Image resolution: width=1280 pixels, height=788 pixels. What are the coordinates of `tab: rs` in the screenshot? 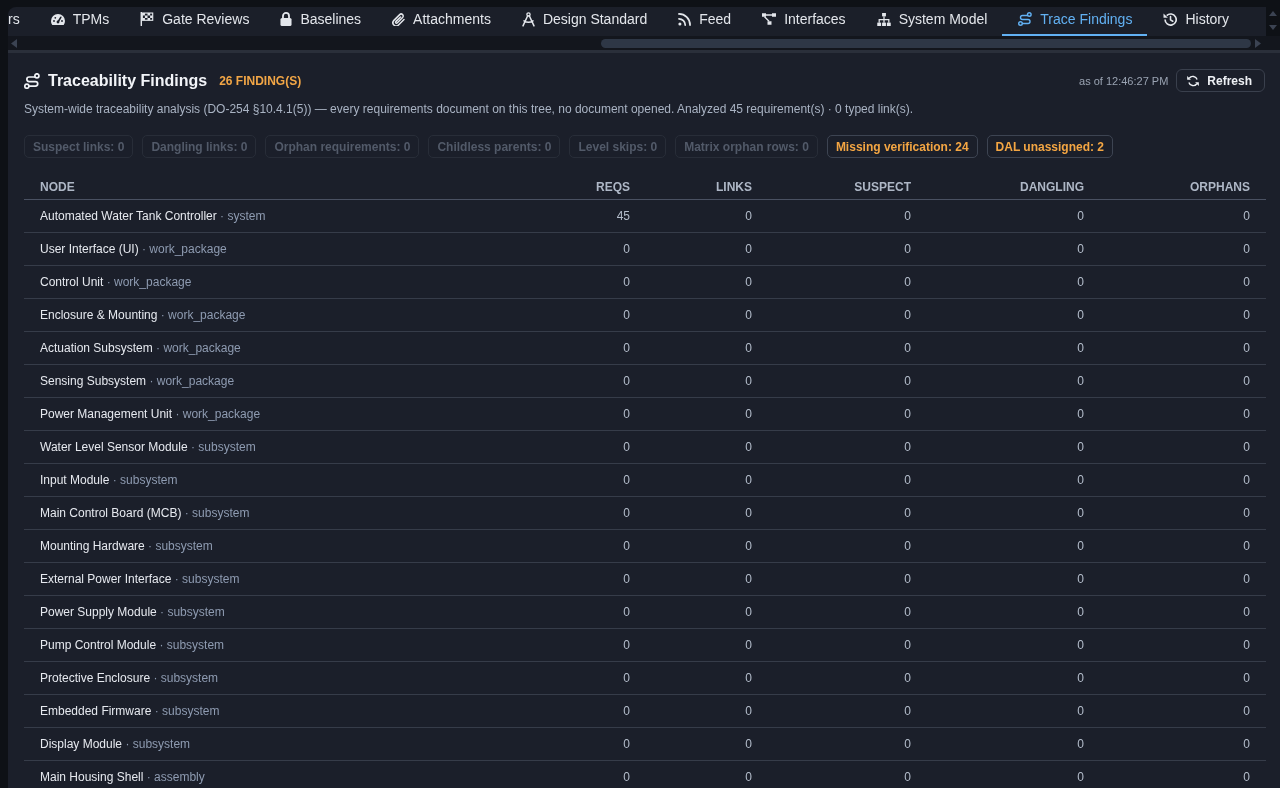 It's located at (21, 21).